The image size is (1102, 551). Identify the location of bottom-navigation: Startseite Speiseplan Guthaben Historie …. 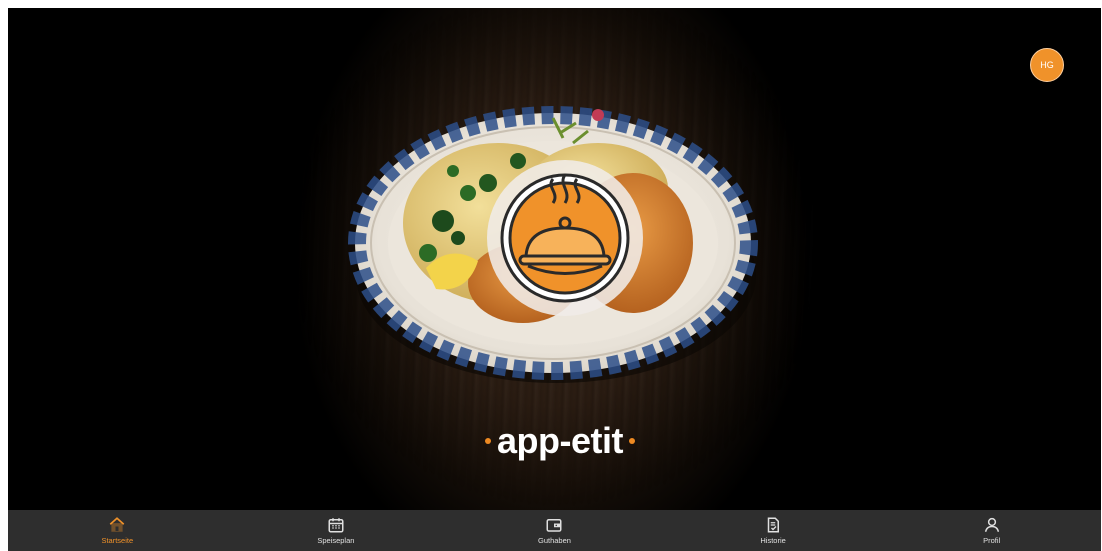
(554, 530).